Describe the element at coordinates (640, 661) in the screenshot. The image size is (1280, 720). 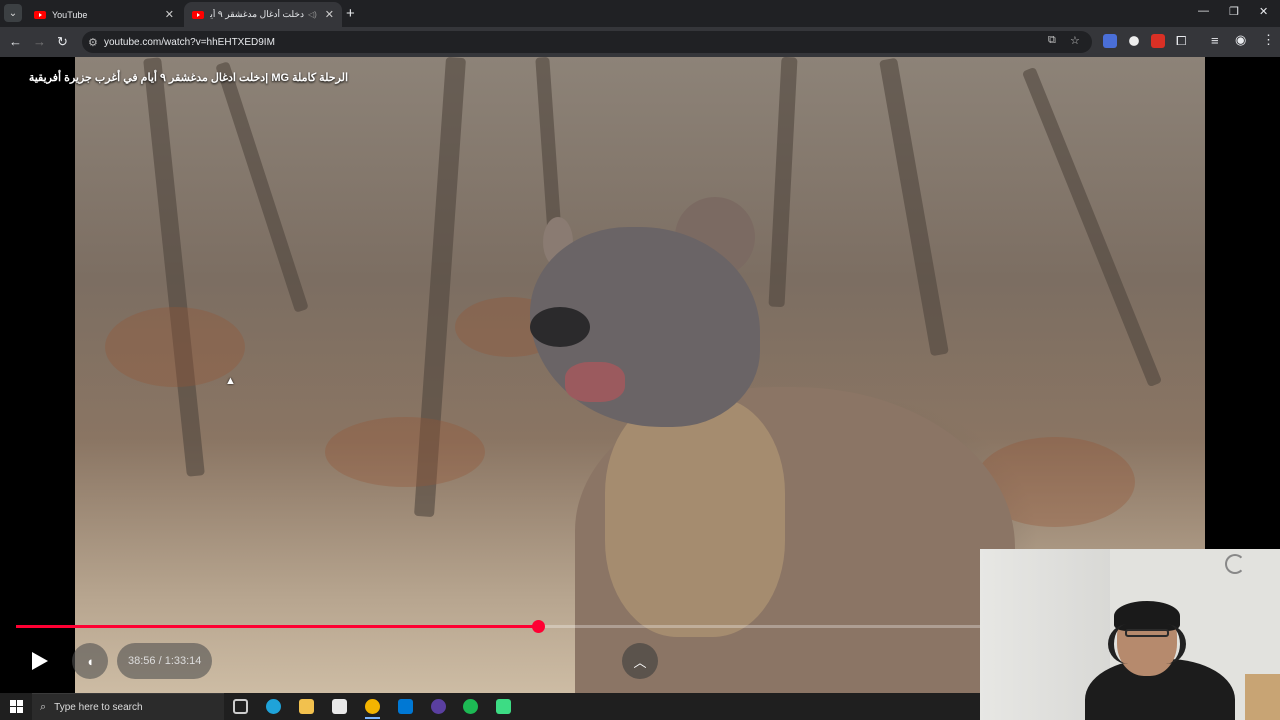
I see `chevron-up-icon: ︿` at that location.